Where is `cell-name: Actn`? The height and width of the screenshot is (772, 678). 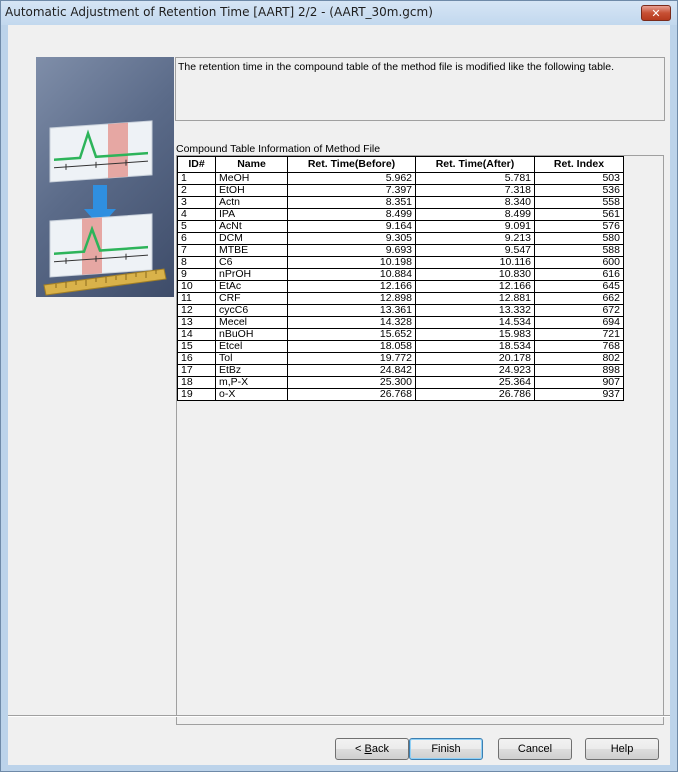 cell-name: Actn is located at coordinates (251, 202).